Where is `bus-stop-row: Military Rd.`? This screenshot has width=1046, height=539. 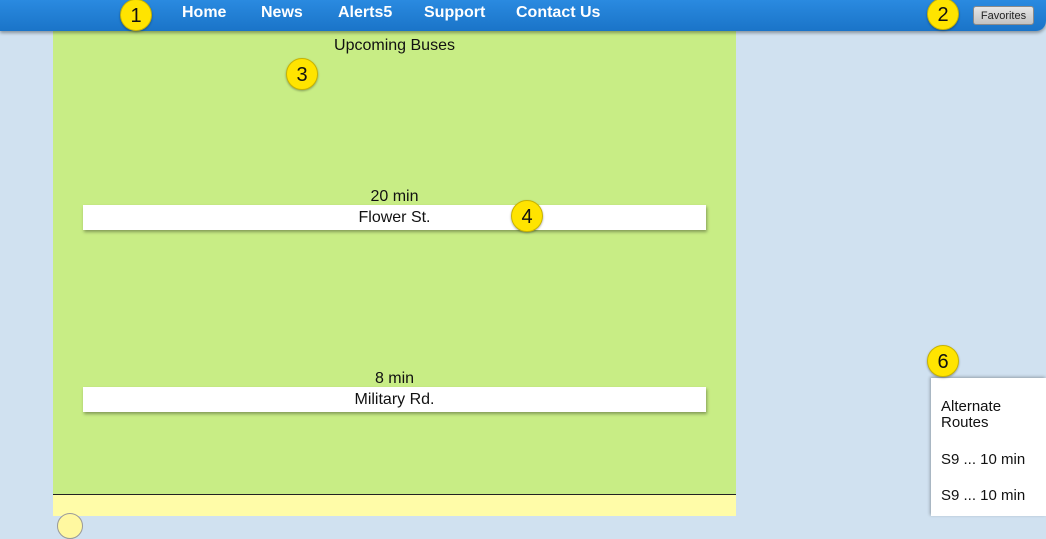
bus-stop-row: Military Rd. is located at coordinates (394, 399).